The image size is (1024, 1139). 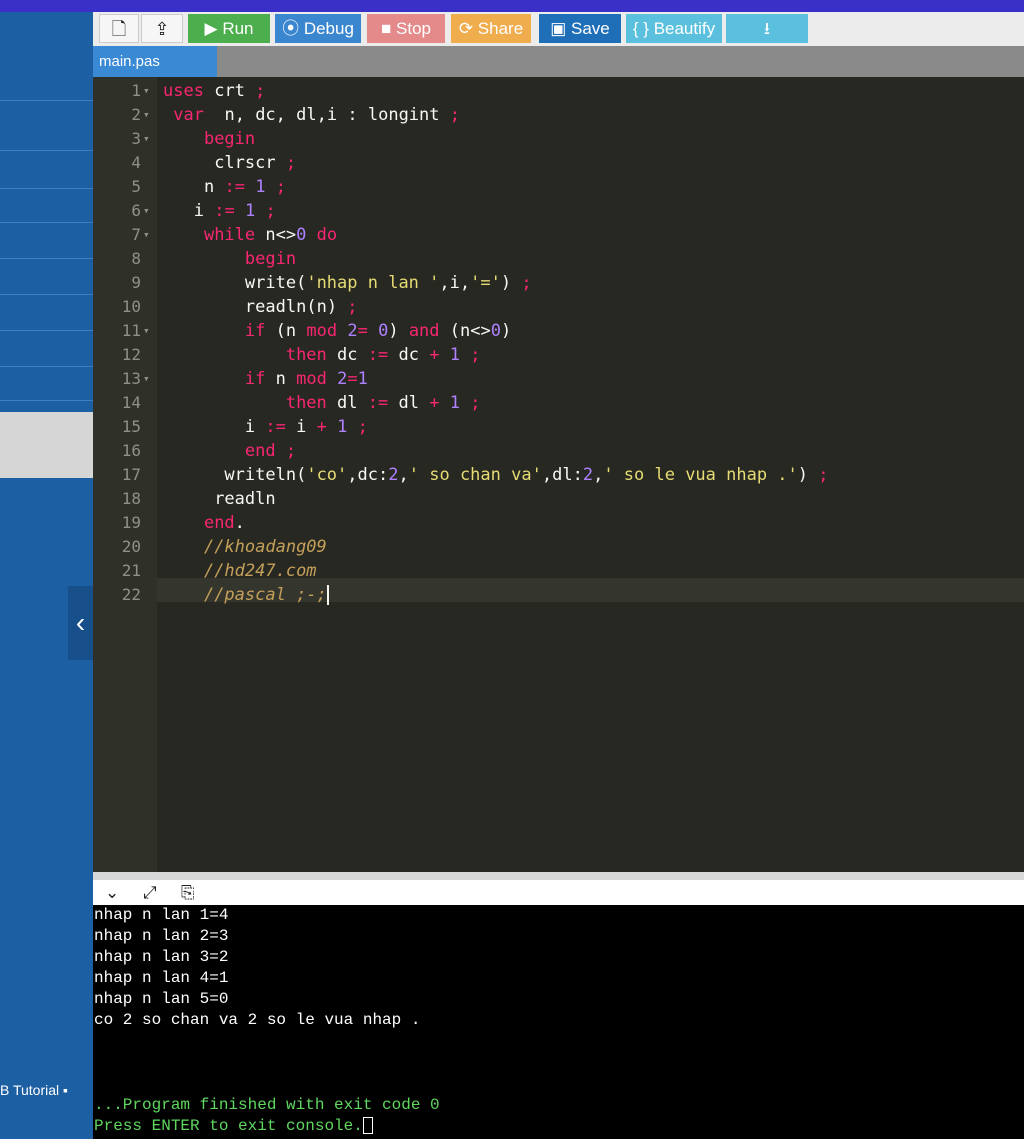 I want to click on upload-icon: ⇪, so click(x=162, y=29).